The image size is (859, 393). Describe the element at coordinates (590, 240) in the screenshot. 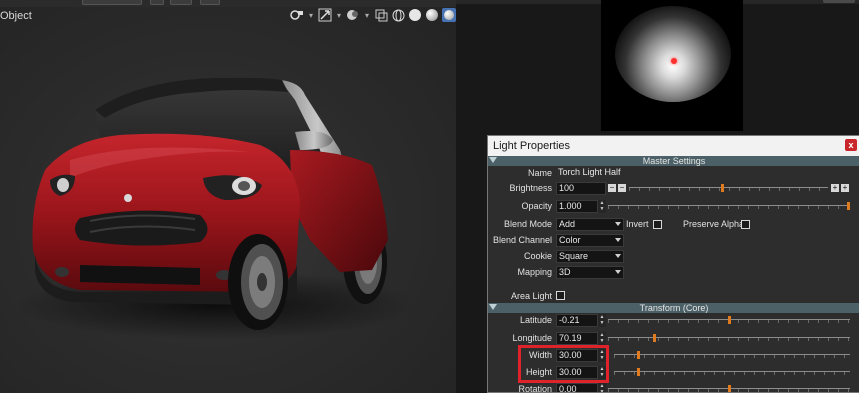

I see `blend-channel-dropdown: Color` at that location.